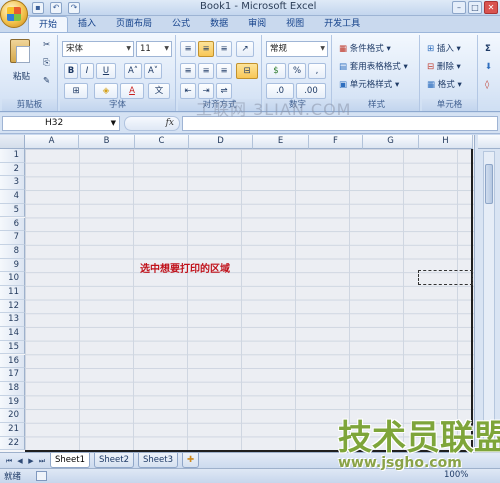 This screenshot has width=500, height=483. Describe the element at coordinates (191, 460) in the screenshot. I see `add-sheet-icon: ✚` at that location.